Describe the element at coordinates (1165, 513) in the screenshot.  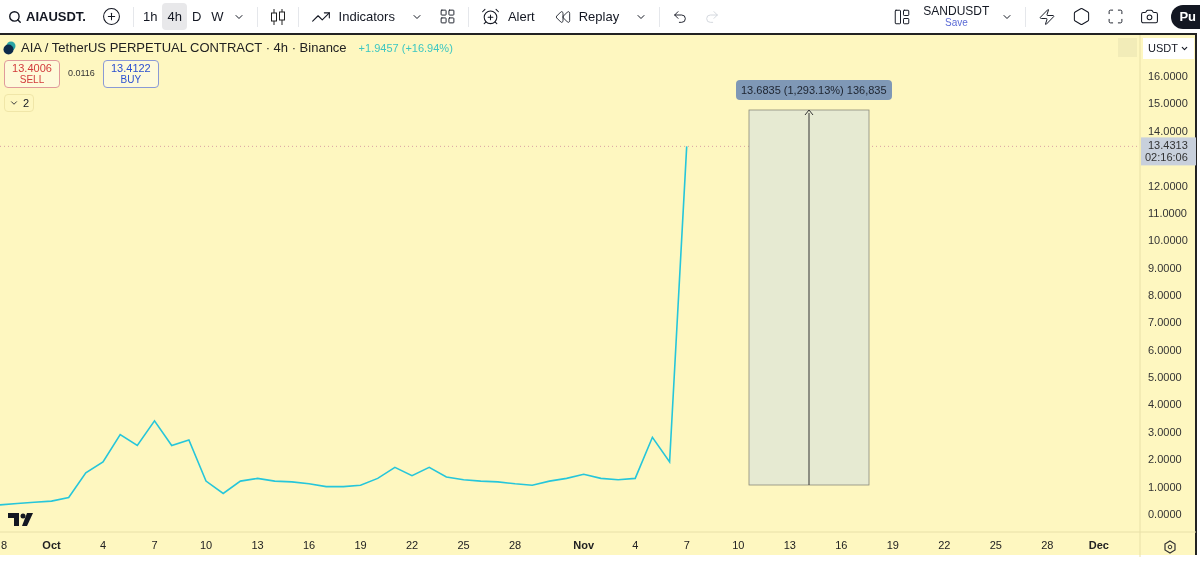
I see `price-tick: 0.0000` at that location.